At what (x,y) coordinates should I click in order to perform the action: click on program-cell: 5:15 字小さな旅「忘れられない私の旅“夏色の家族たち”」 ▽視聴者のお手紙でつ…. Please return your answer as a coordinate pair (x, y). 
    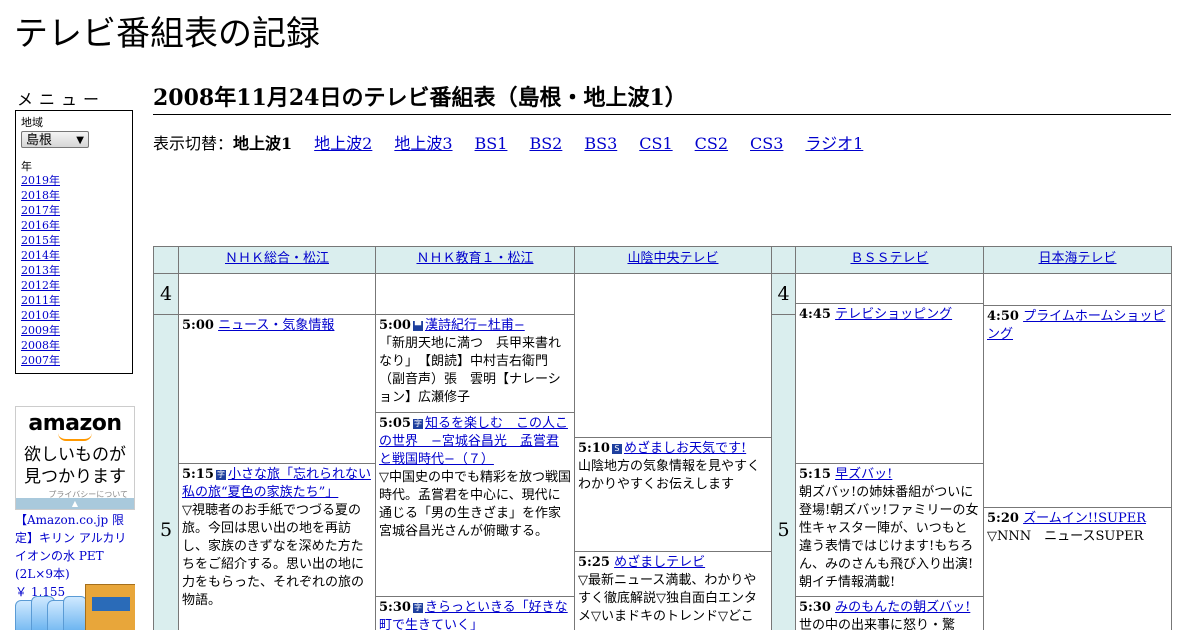
    Looking at the image, I should click on (277, 546).